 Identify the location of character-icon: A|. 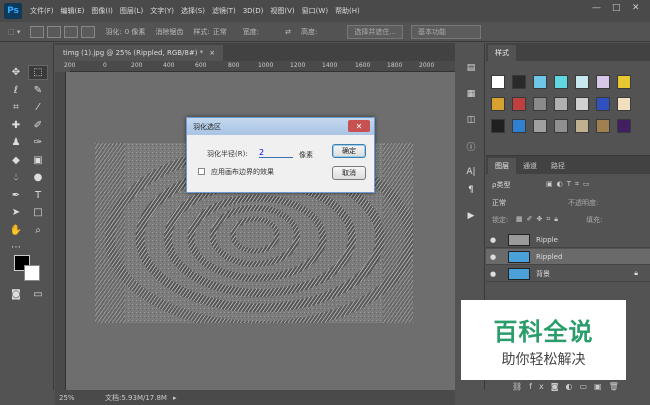
(471, 172).